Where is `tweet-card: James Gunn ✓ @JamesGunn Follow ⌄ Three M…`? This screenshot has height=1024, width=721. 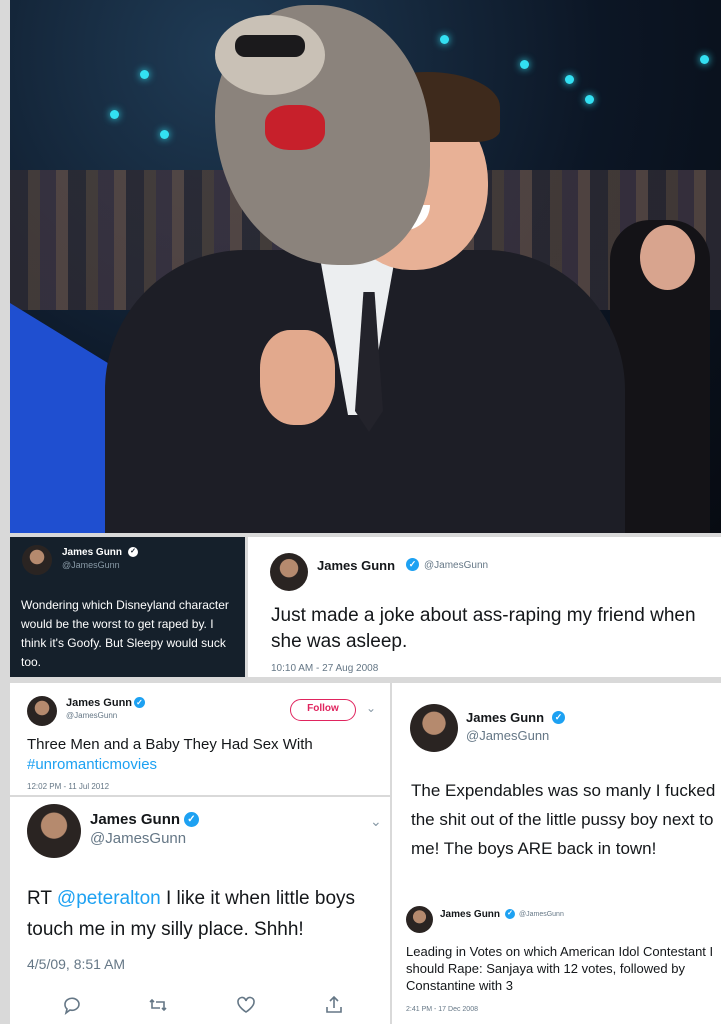 tweet-card: James Gunn ✓ @JamesGunn Follow ⌄ Three M… is located at coordinates (200, 739).